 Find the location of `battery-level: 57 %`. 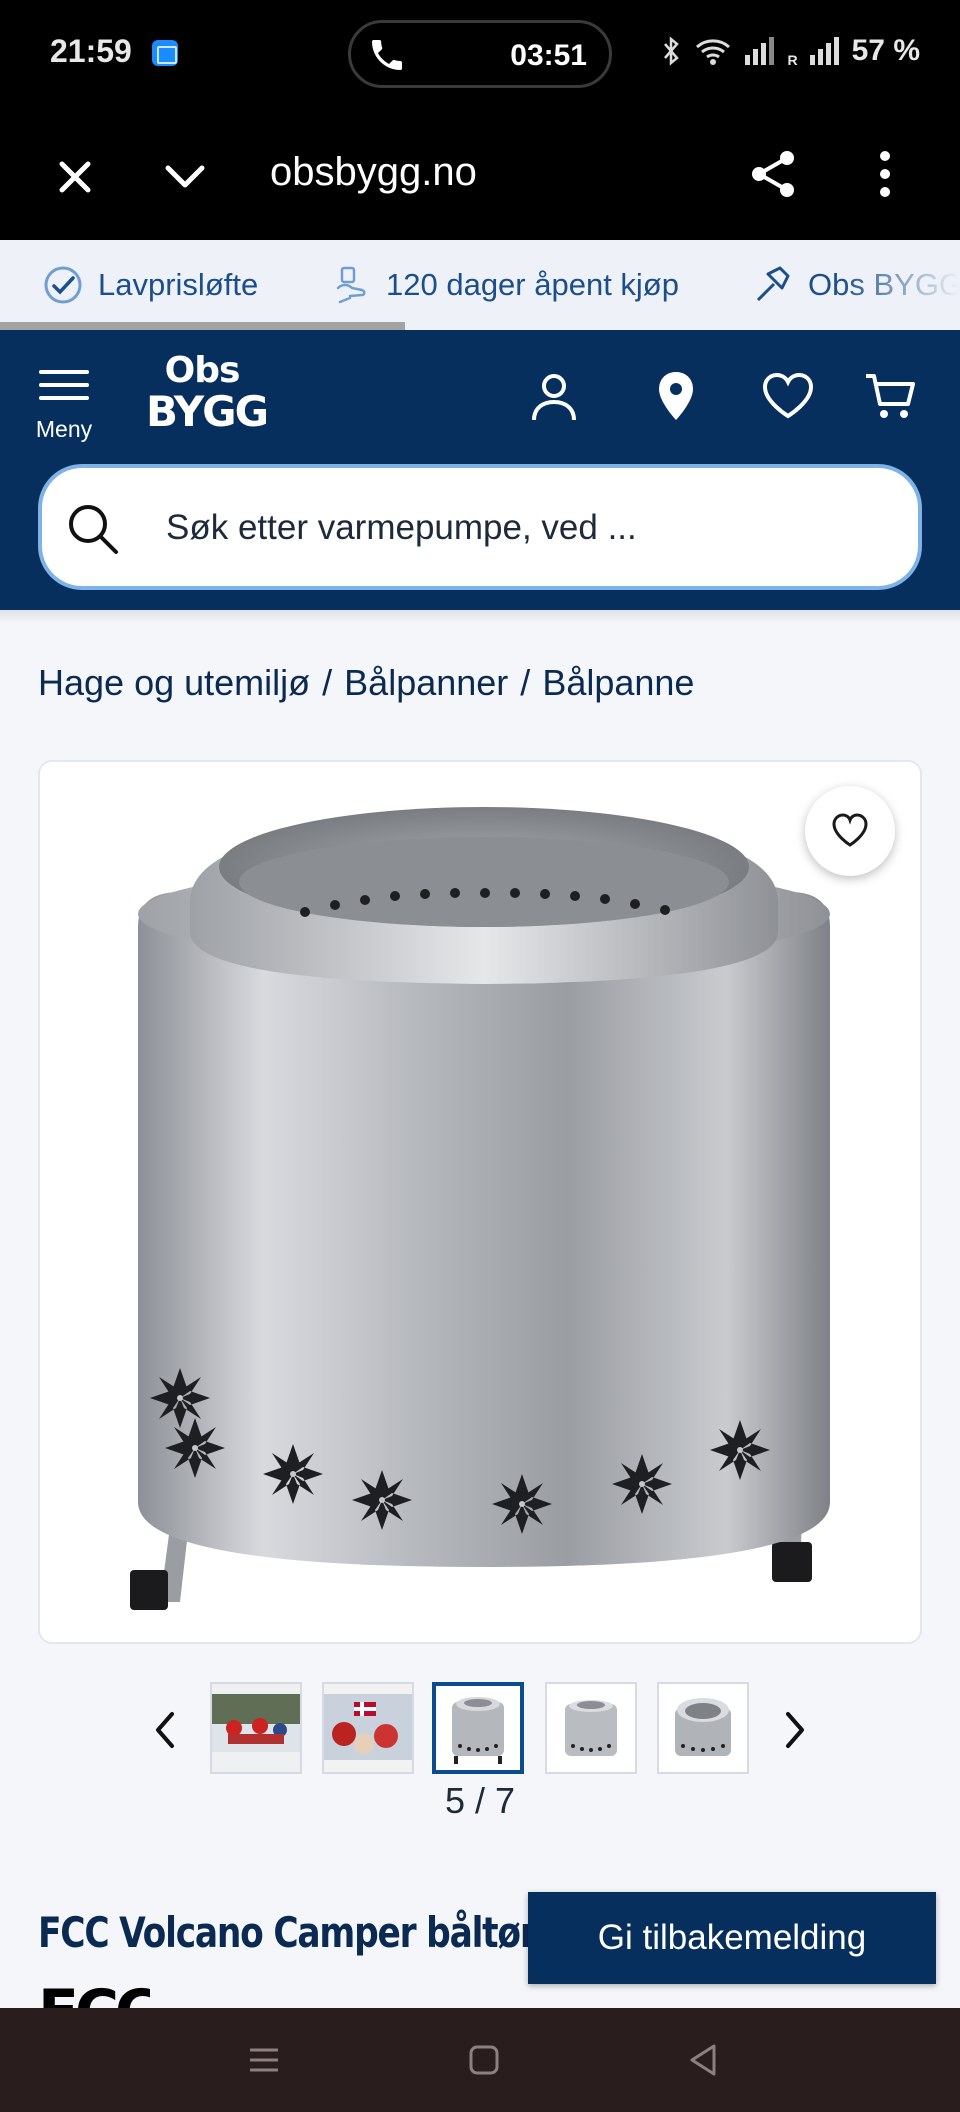

battery-level: 57 % is located at coordinates (885, 50).